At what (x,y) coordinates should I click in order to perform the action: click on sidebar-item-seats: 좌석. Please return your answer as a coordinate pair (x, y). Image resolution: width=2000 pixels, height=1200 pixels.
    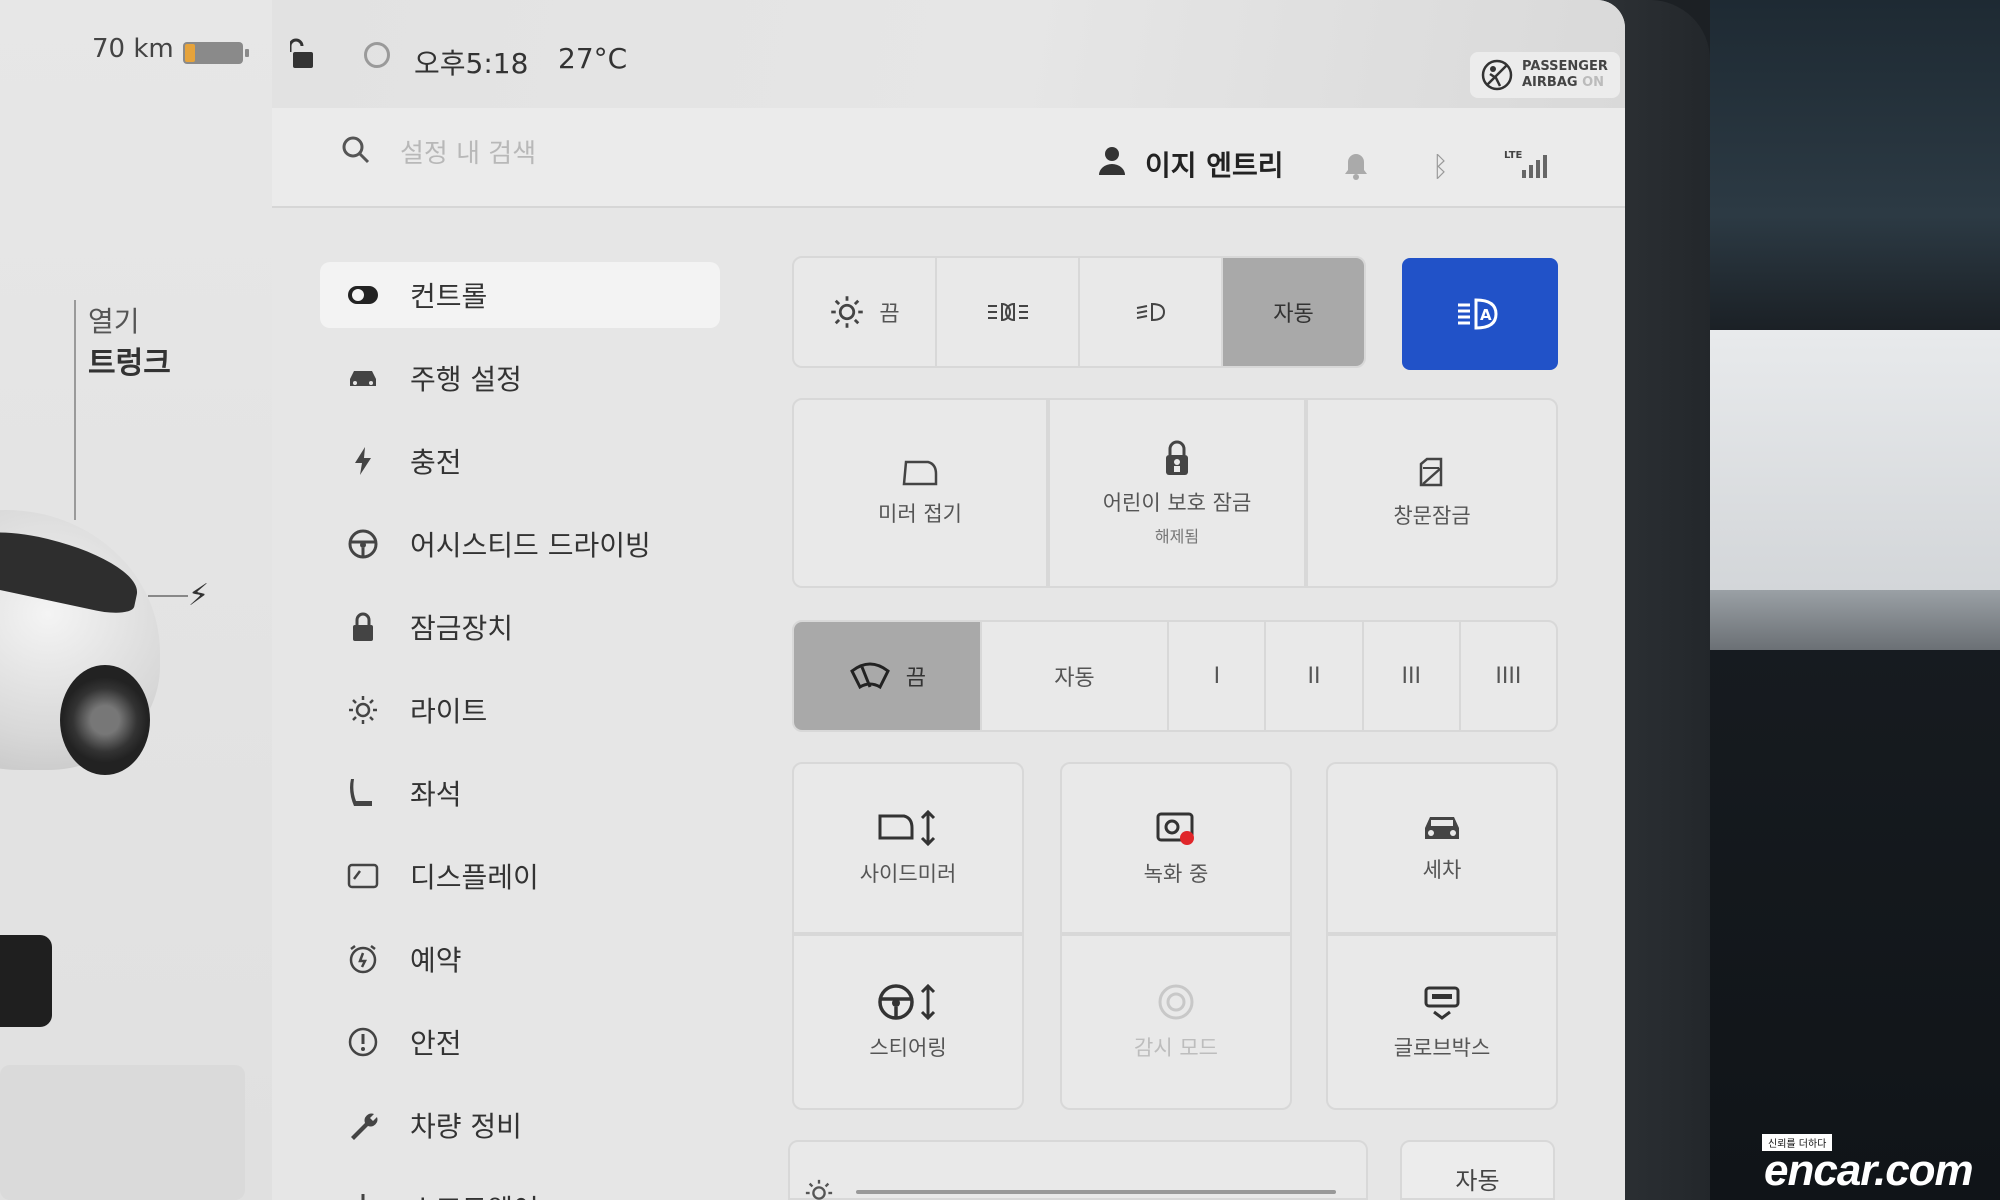
    Looking at the image, I should click on (520, 793).